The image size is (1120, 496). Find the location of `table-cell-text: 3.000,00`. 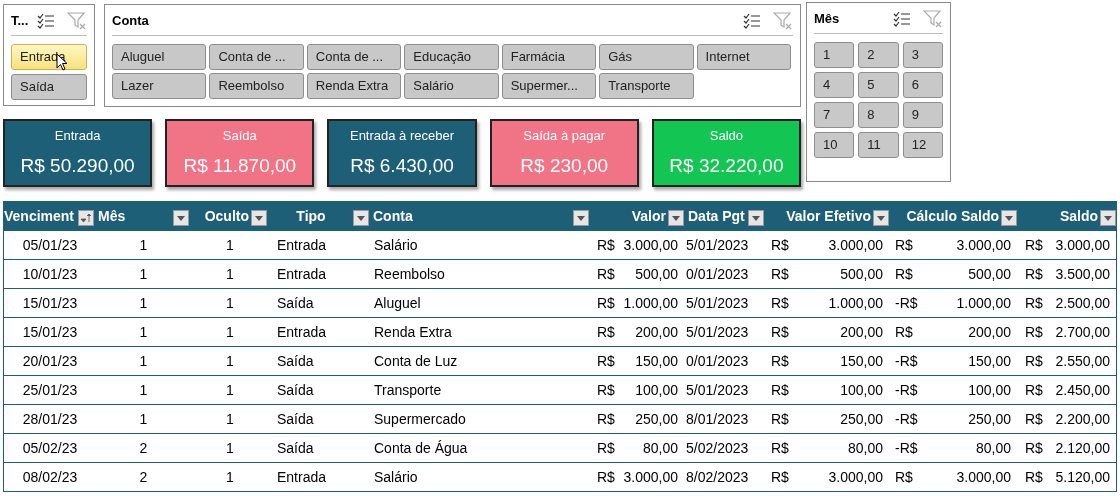

table-cell-text: 3.000,00 is located at coordinates (650, 245).